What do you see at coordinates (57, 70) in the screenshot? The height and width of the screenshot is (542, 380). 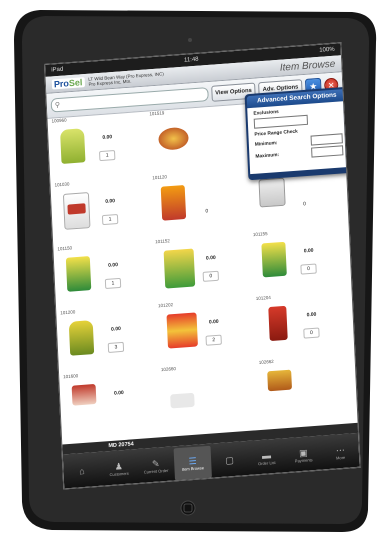 I see `carrier-label: iPad` at bounding box center [57, 70].